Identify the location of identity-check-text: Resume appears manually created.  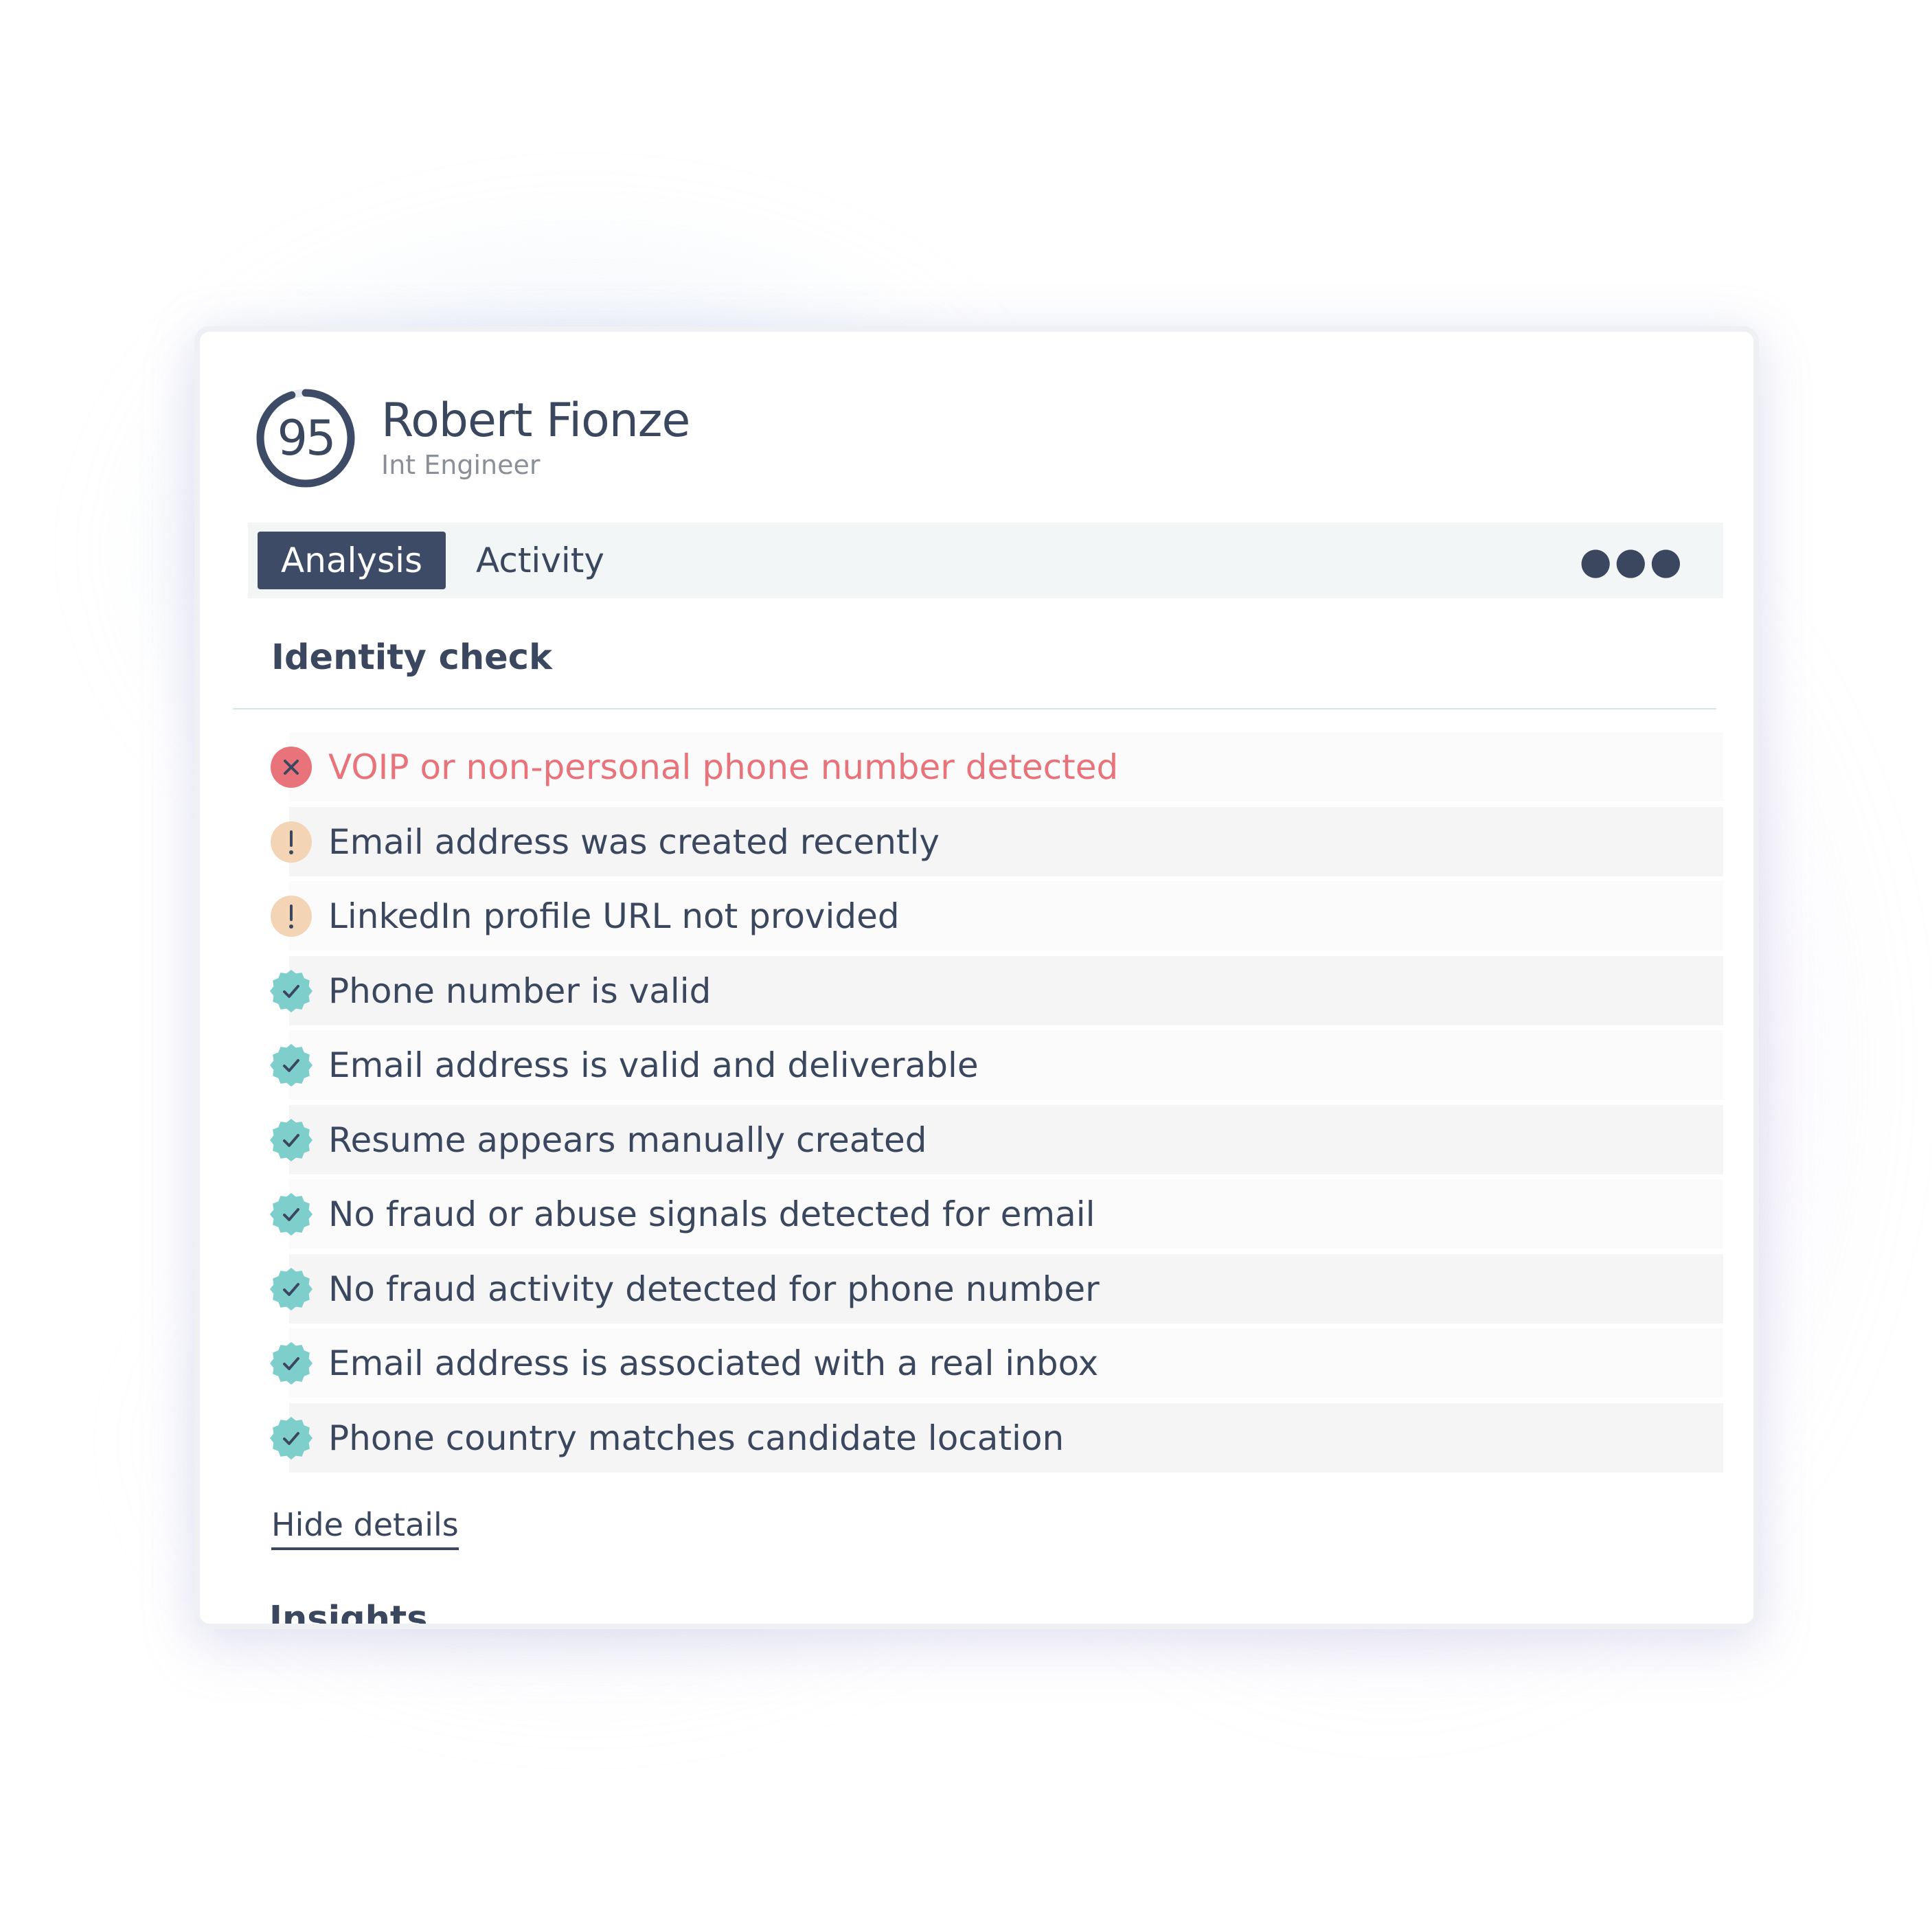
(627, 1140).